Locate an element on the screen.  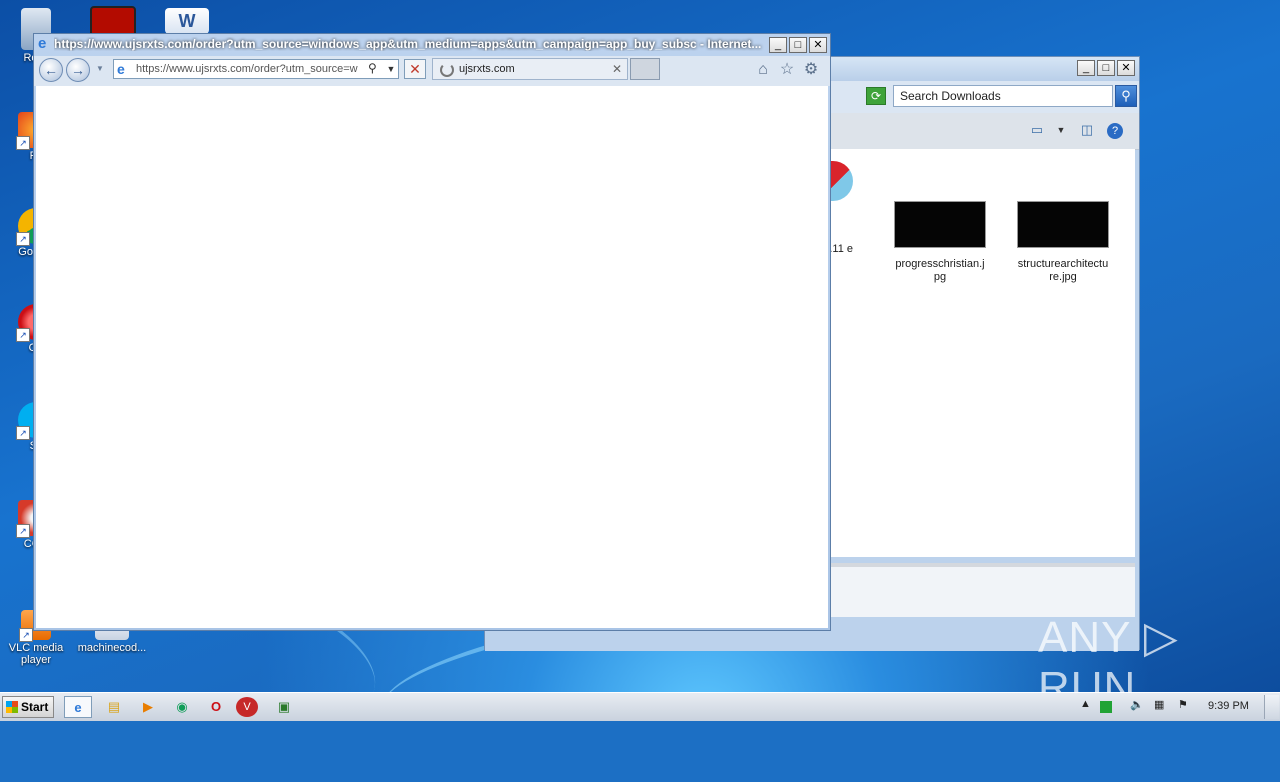
tab-close-icon: ✕ is located at coordinates (617, 69).